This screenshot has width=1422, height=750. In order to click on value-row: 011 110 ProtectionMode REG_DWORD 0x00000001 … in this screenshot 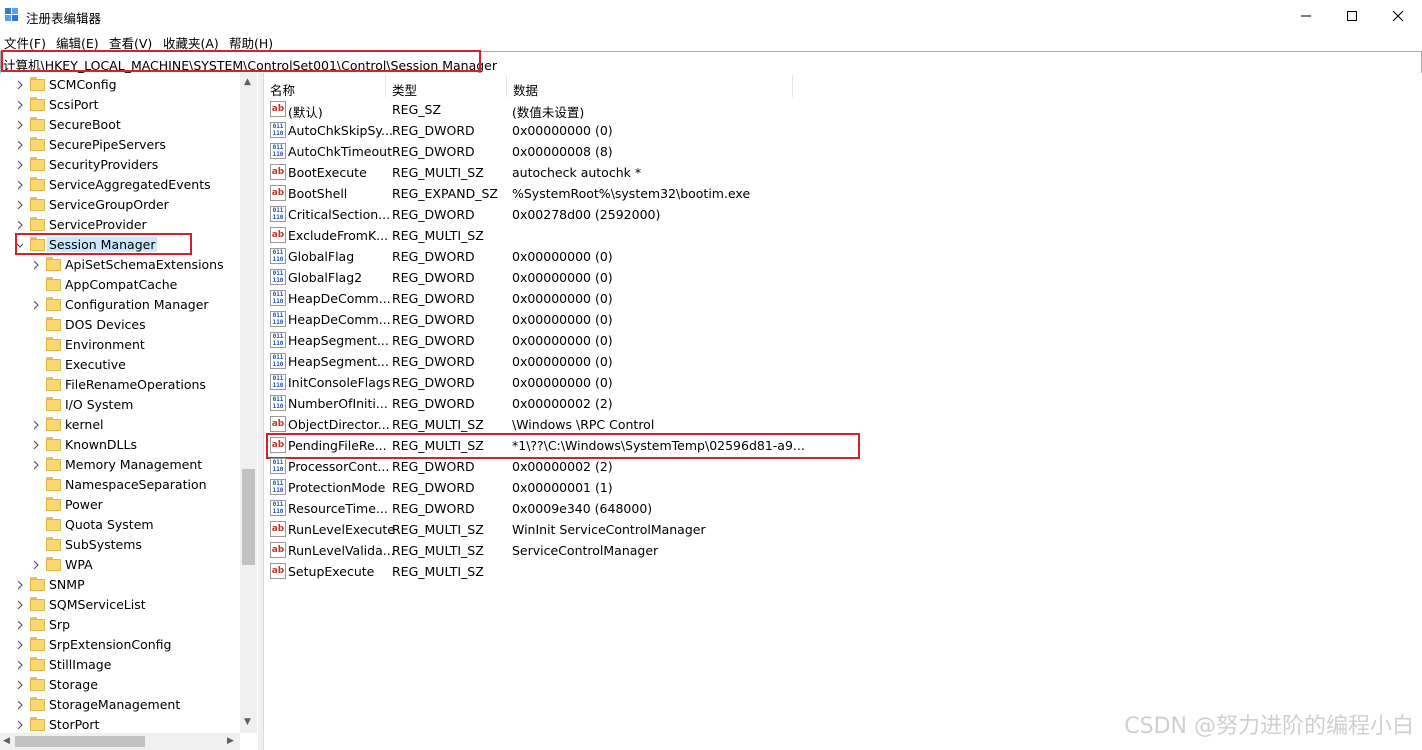, I will do `click(714, 487)`.